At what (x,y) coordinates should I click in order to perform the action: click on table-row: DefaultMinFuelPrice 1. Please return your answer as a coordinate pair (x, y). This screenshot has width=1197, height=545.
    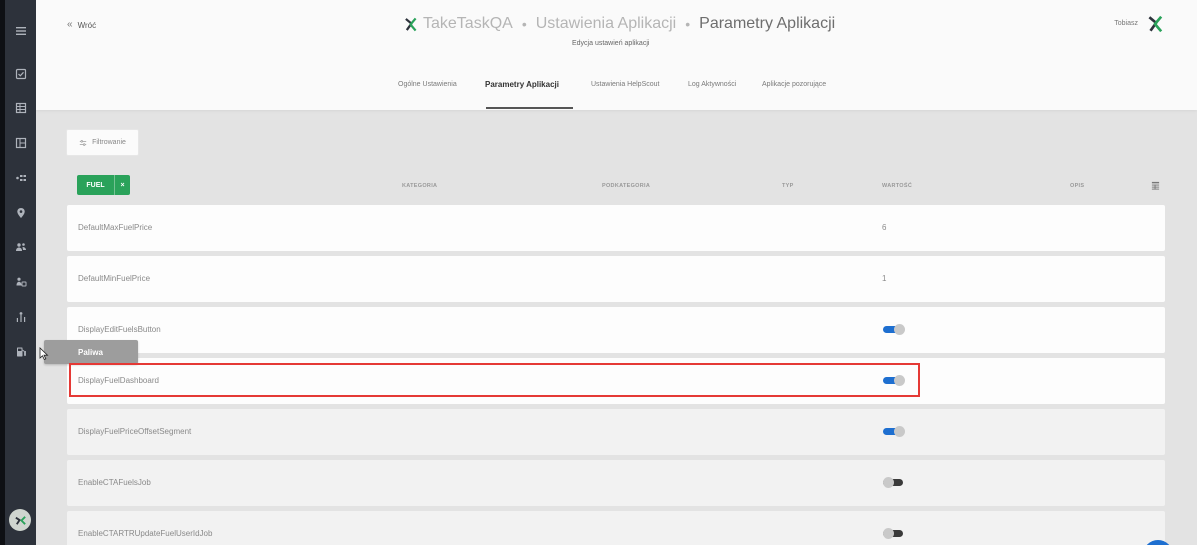
    Looking at the image, I should click on (616, 279).